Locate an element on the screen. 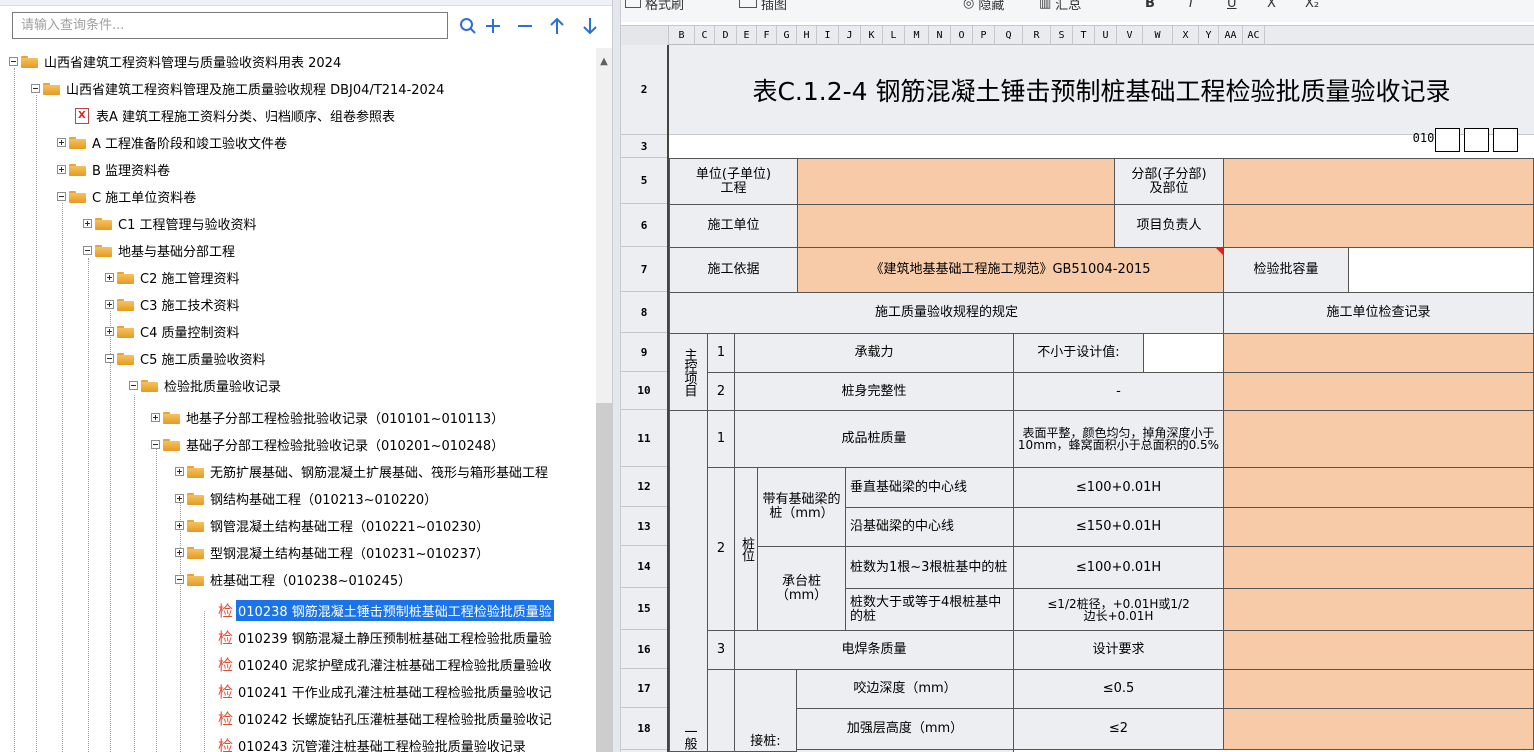 The width and height of the screenshot is (1534, 752). column-header-B: B is located at coordinates (682, 35).